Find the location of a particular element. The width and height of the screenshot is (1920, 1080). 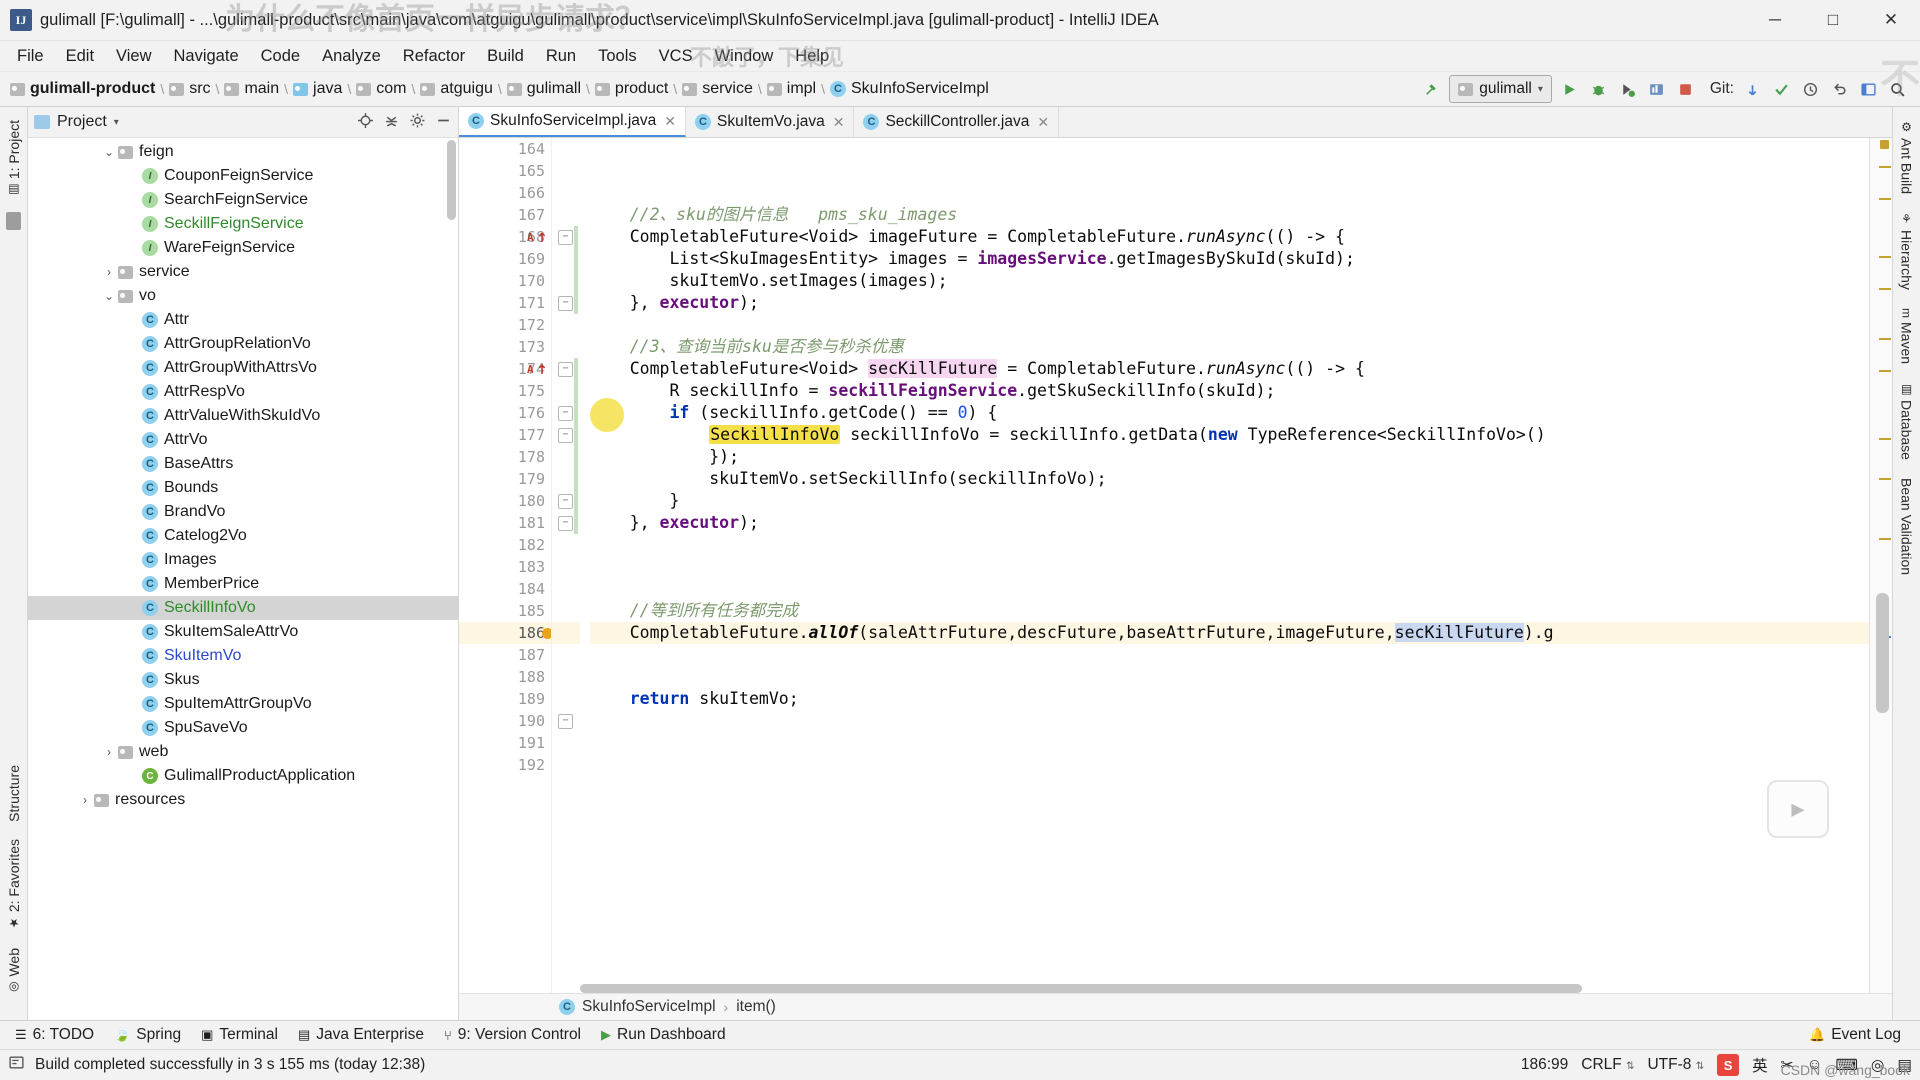

gutter-line-183: 183 is located at coordinates (505, 567).